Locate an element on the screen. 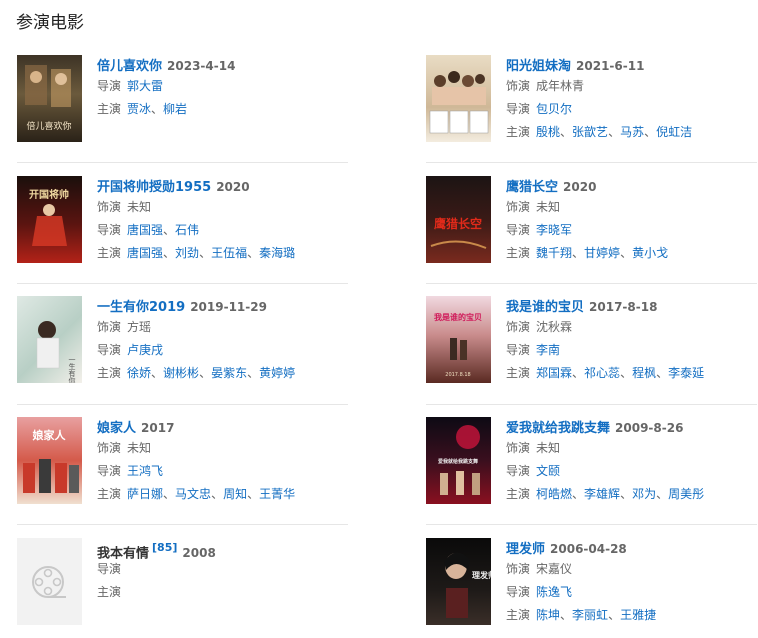 This screenshot has height=638, width=758. cast-link: 晏紫东 is located at coordinates (229, 373).